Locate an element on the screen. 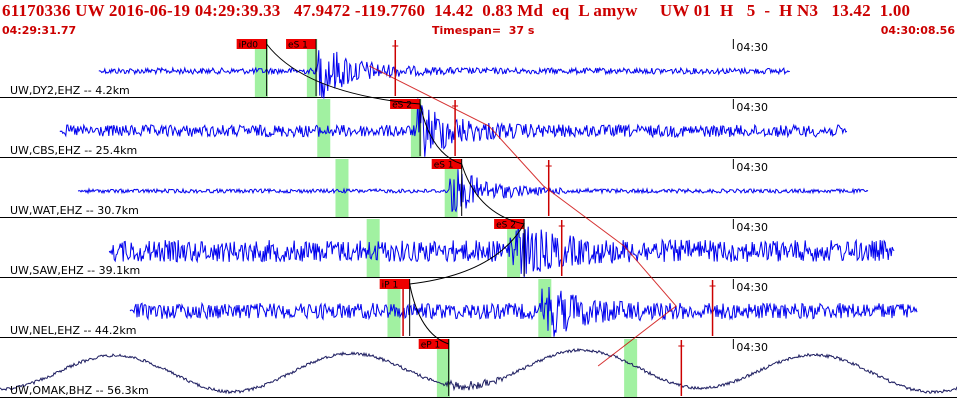 The height and width of the screenshot is (400, 957). channel-label: UW,WAT,EHZ -- 30.7km is located at coordinates (74, 210).